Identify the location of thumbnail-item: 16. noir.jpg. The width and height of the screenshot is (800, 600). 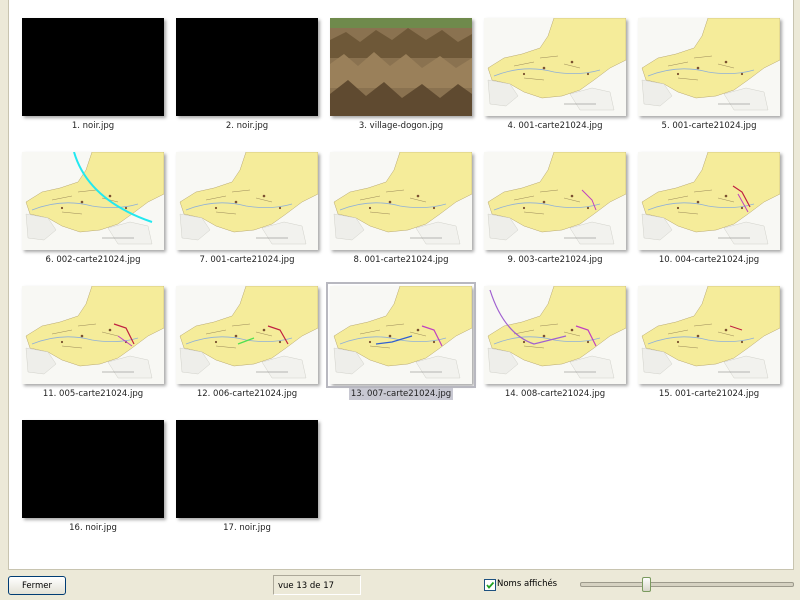
(94, 481).